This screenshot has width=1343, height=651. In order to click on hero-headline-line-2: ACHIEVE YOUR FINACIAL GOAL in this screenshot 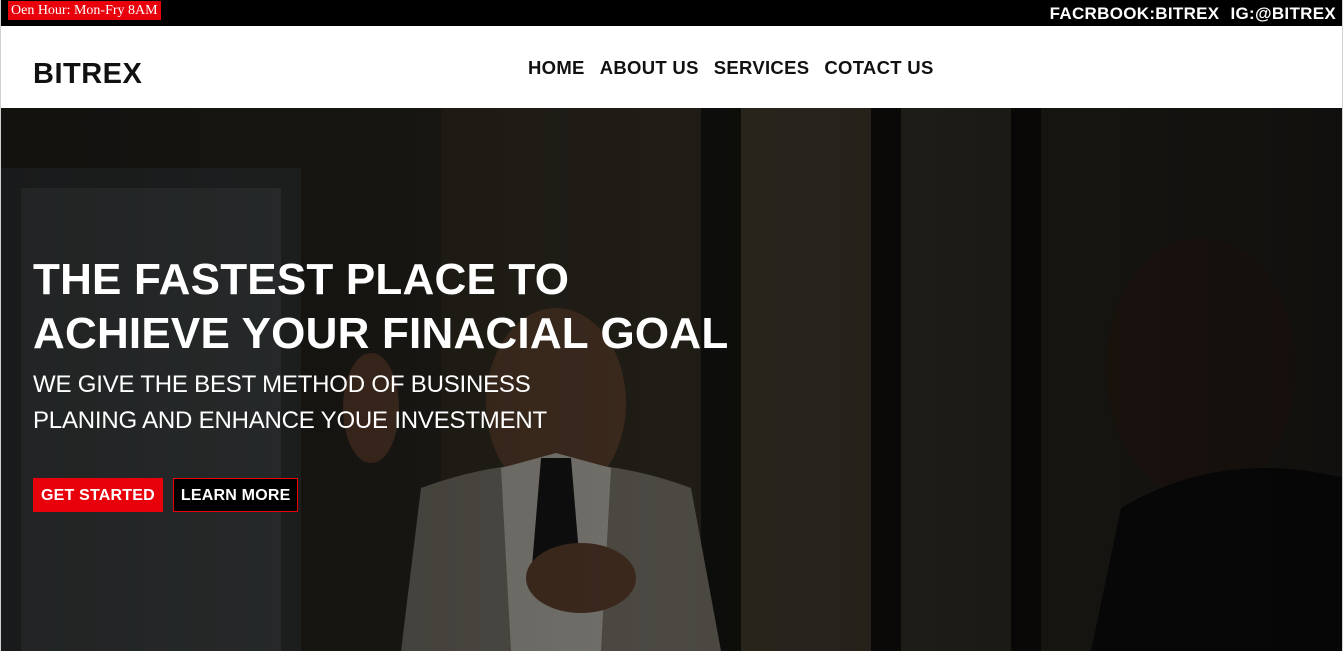, I will do `click(381, 333)`.